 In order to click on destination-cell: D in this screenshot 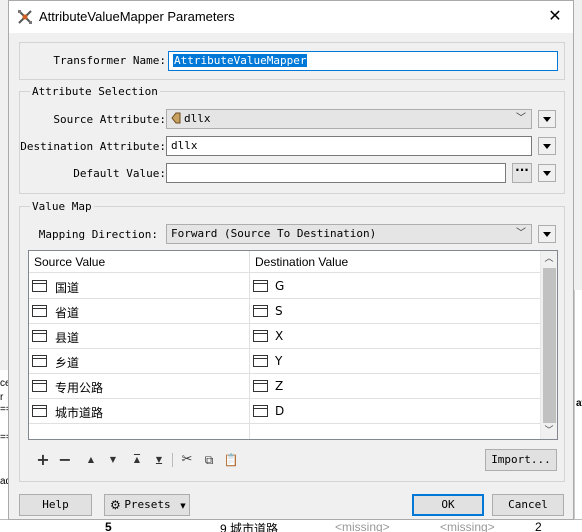, I will do `click(280, 411)`.